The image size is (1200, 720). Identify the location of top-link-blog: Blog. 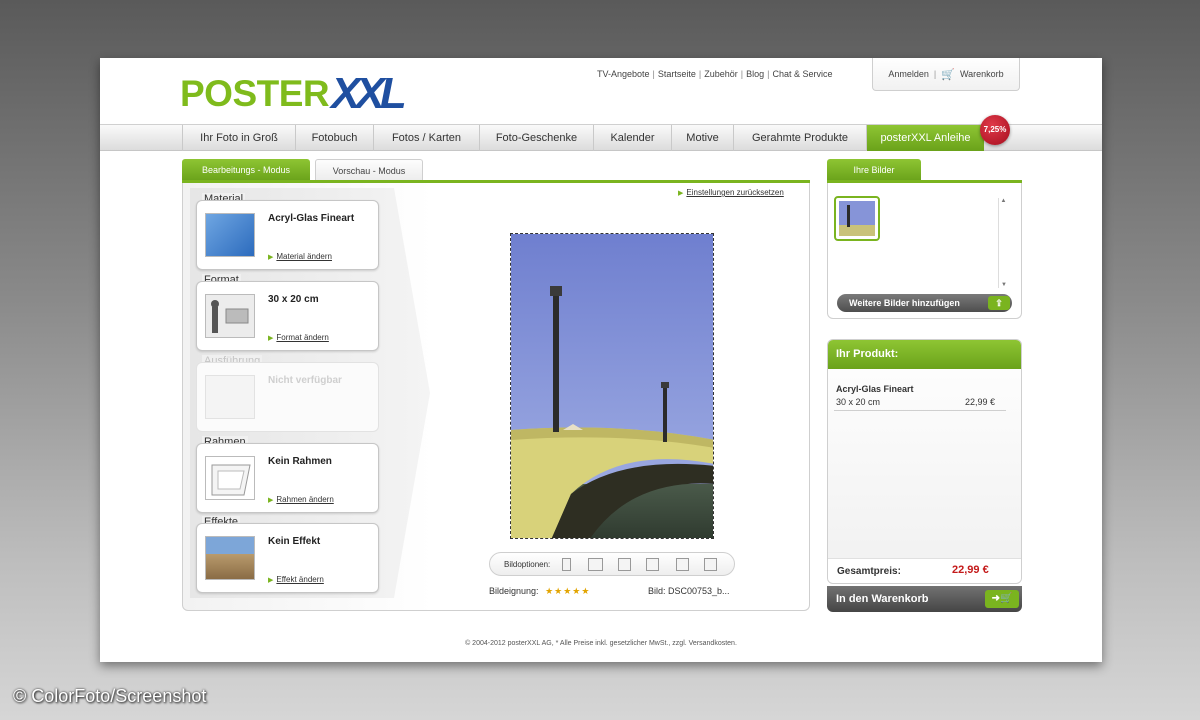
(755, 74).